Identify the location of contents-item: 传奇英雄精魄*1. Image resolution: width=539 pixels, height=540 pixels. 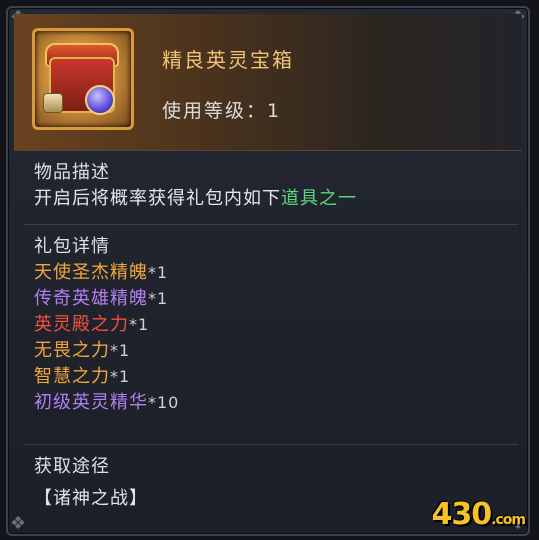
(106, 299).